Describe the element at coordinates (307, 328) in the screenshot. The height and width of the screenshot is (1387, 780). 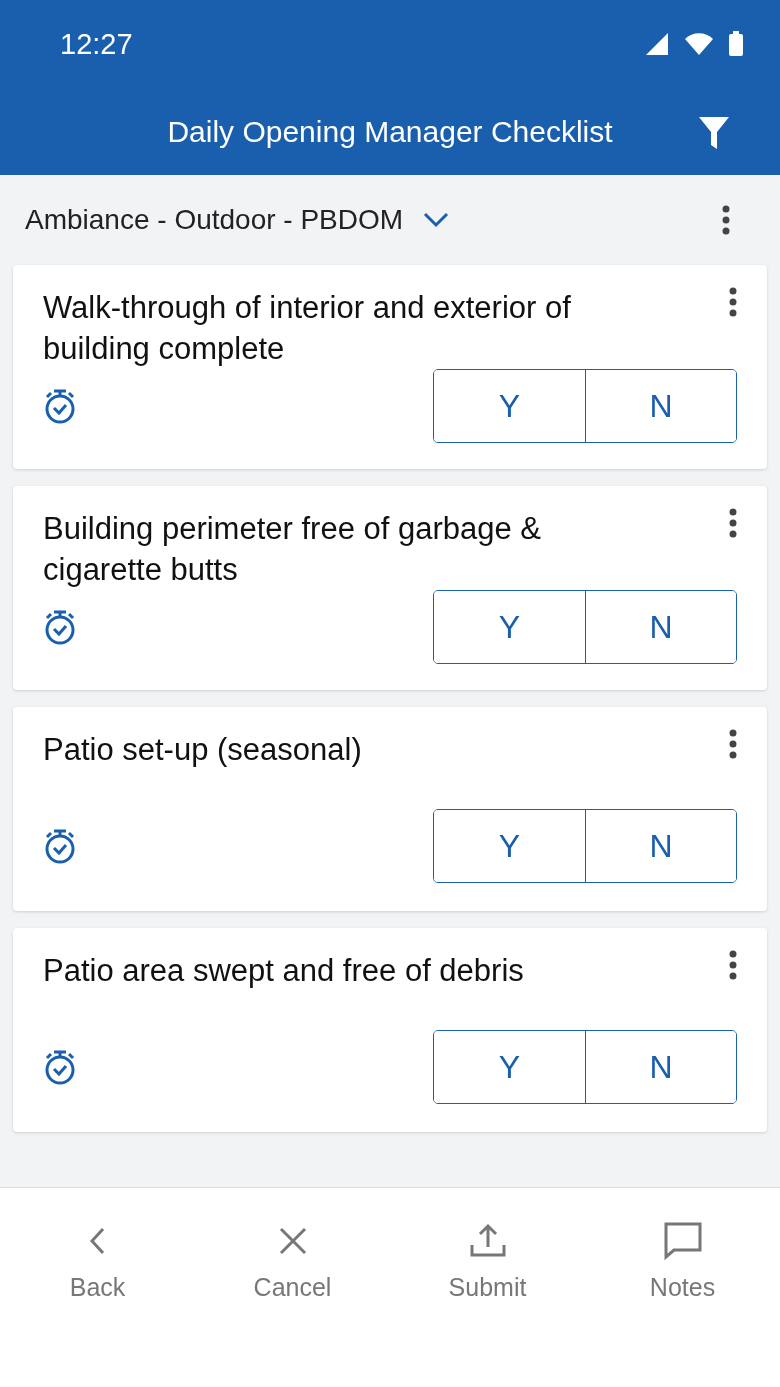
I see `checklist-item-text: Walk-through of interior and exterior of building complete` at that location.